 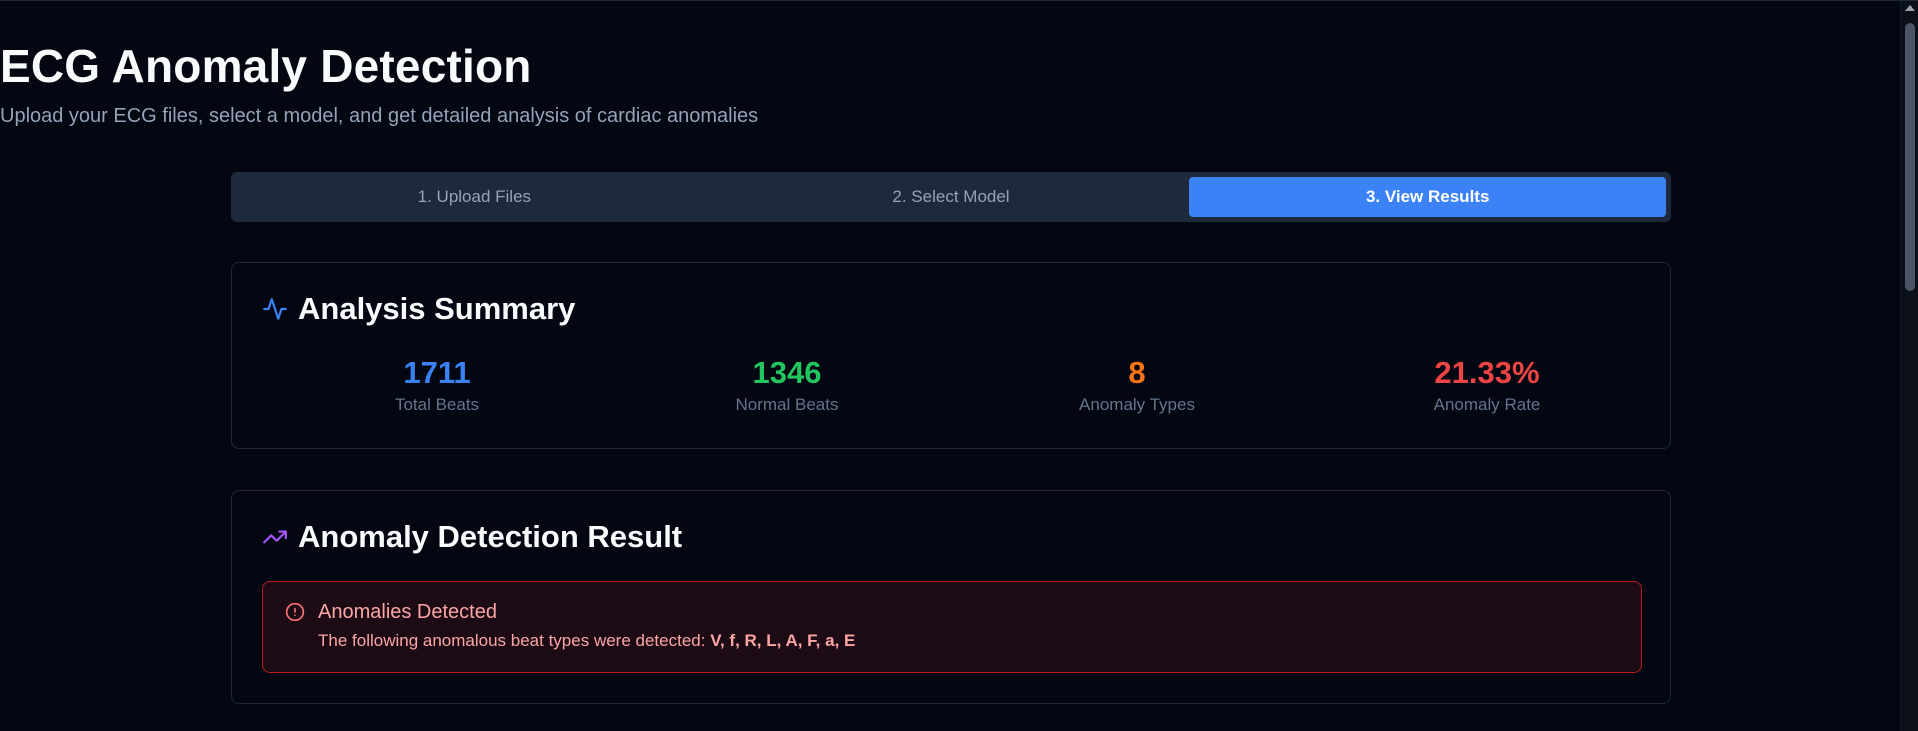 What do you see at coordinates (295, 612) in the screenshot?
I see `alert-circle-icon` at bounding box center [295, 612].